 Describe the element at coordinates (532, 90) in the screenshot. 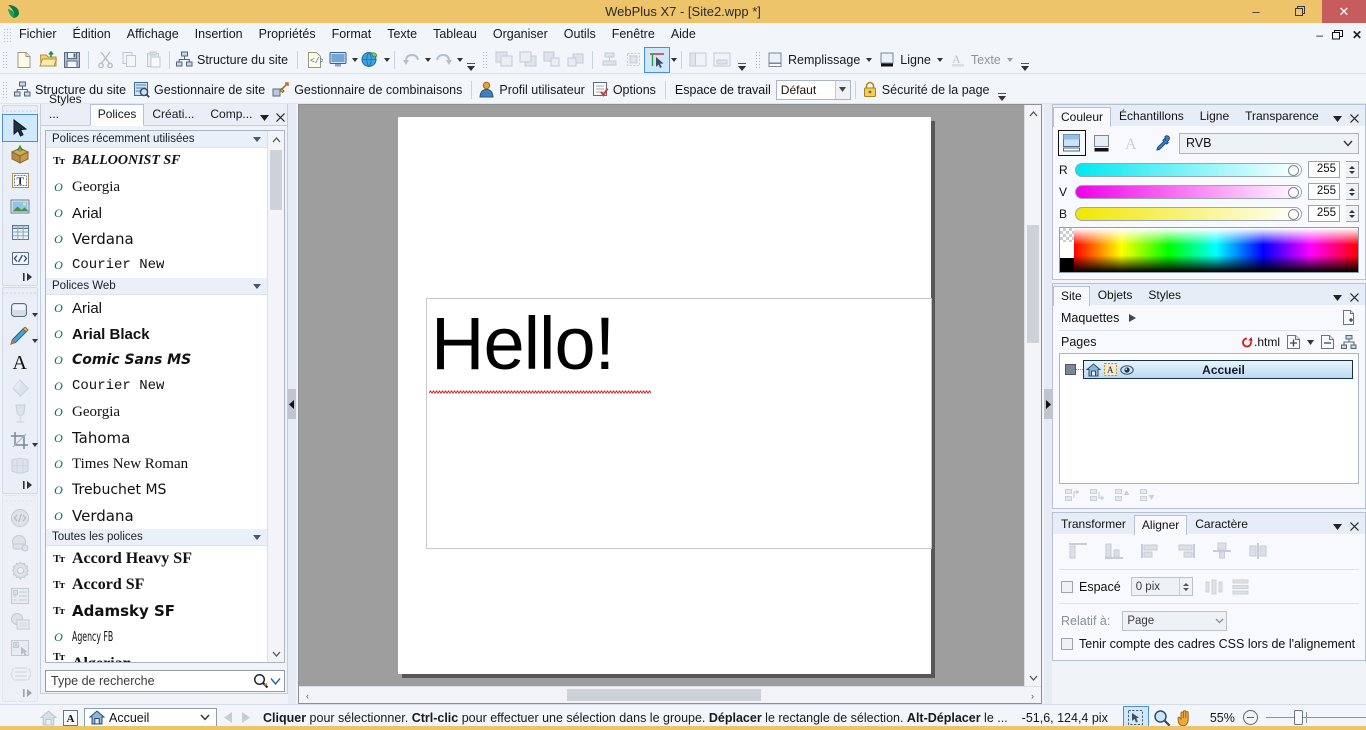

I see `user-profile-button: Profil utilisateur` at that location.